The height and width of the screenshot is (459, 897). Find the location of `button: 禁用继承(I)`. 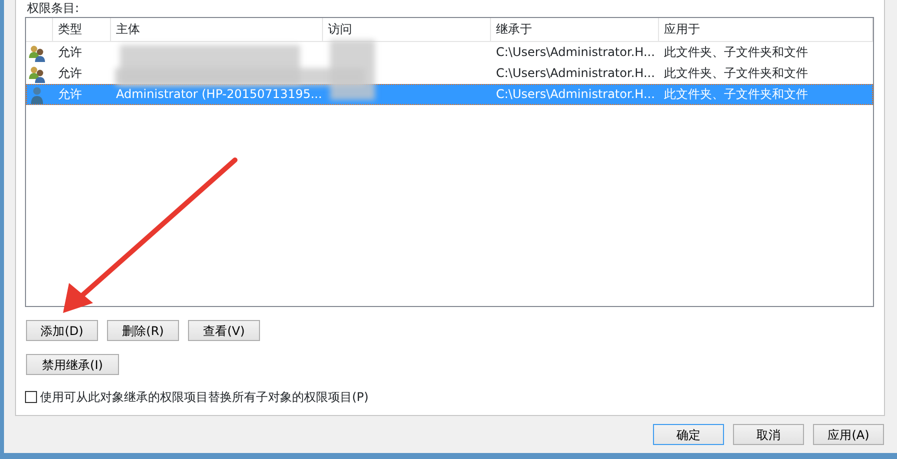

button: 禁用继承(I) is located at coordinates (72, 364).